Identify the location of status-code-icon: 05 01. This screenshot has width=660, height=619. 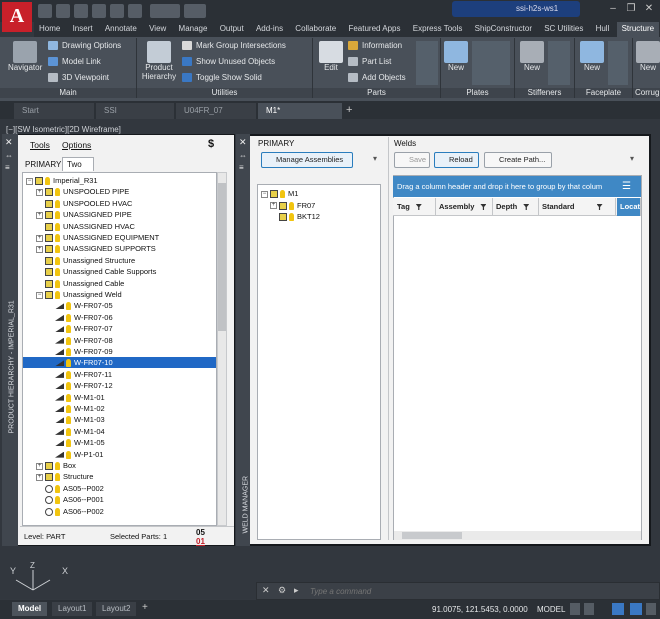
(200, 537).